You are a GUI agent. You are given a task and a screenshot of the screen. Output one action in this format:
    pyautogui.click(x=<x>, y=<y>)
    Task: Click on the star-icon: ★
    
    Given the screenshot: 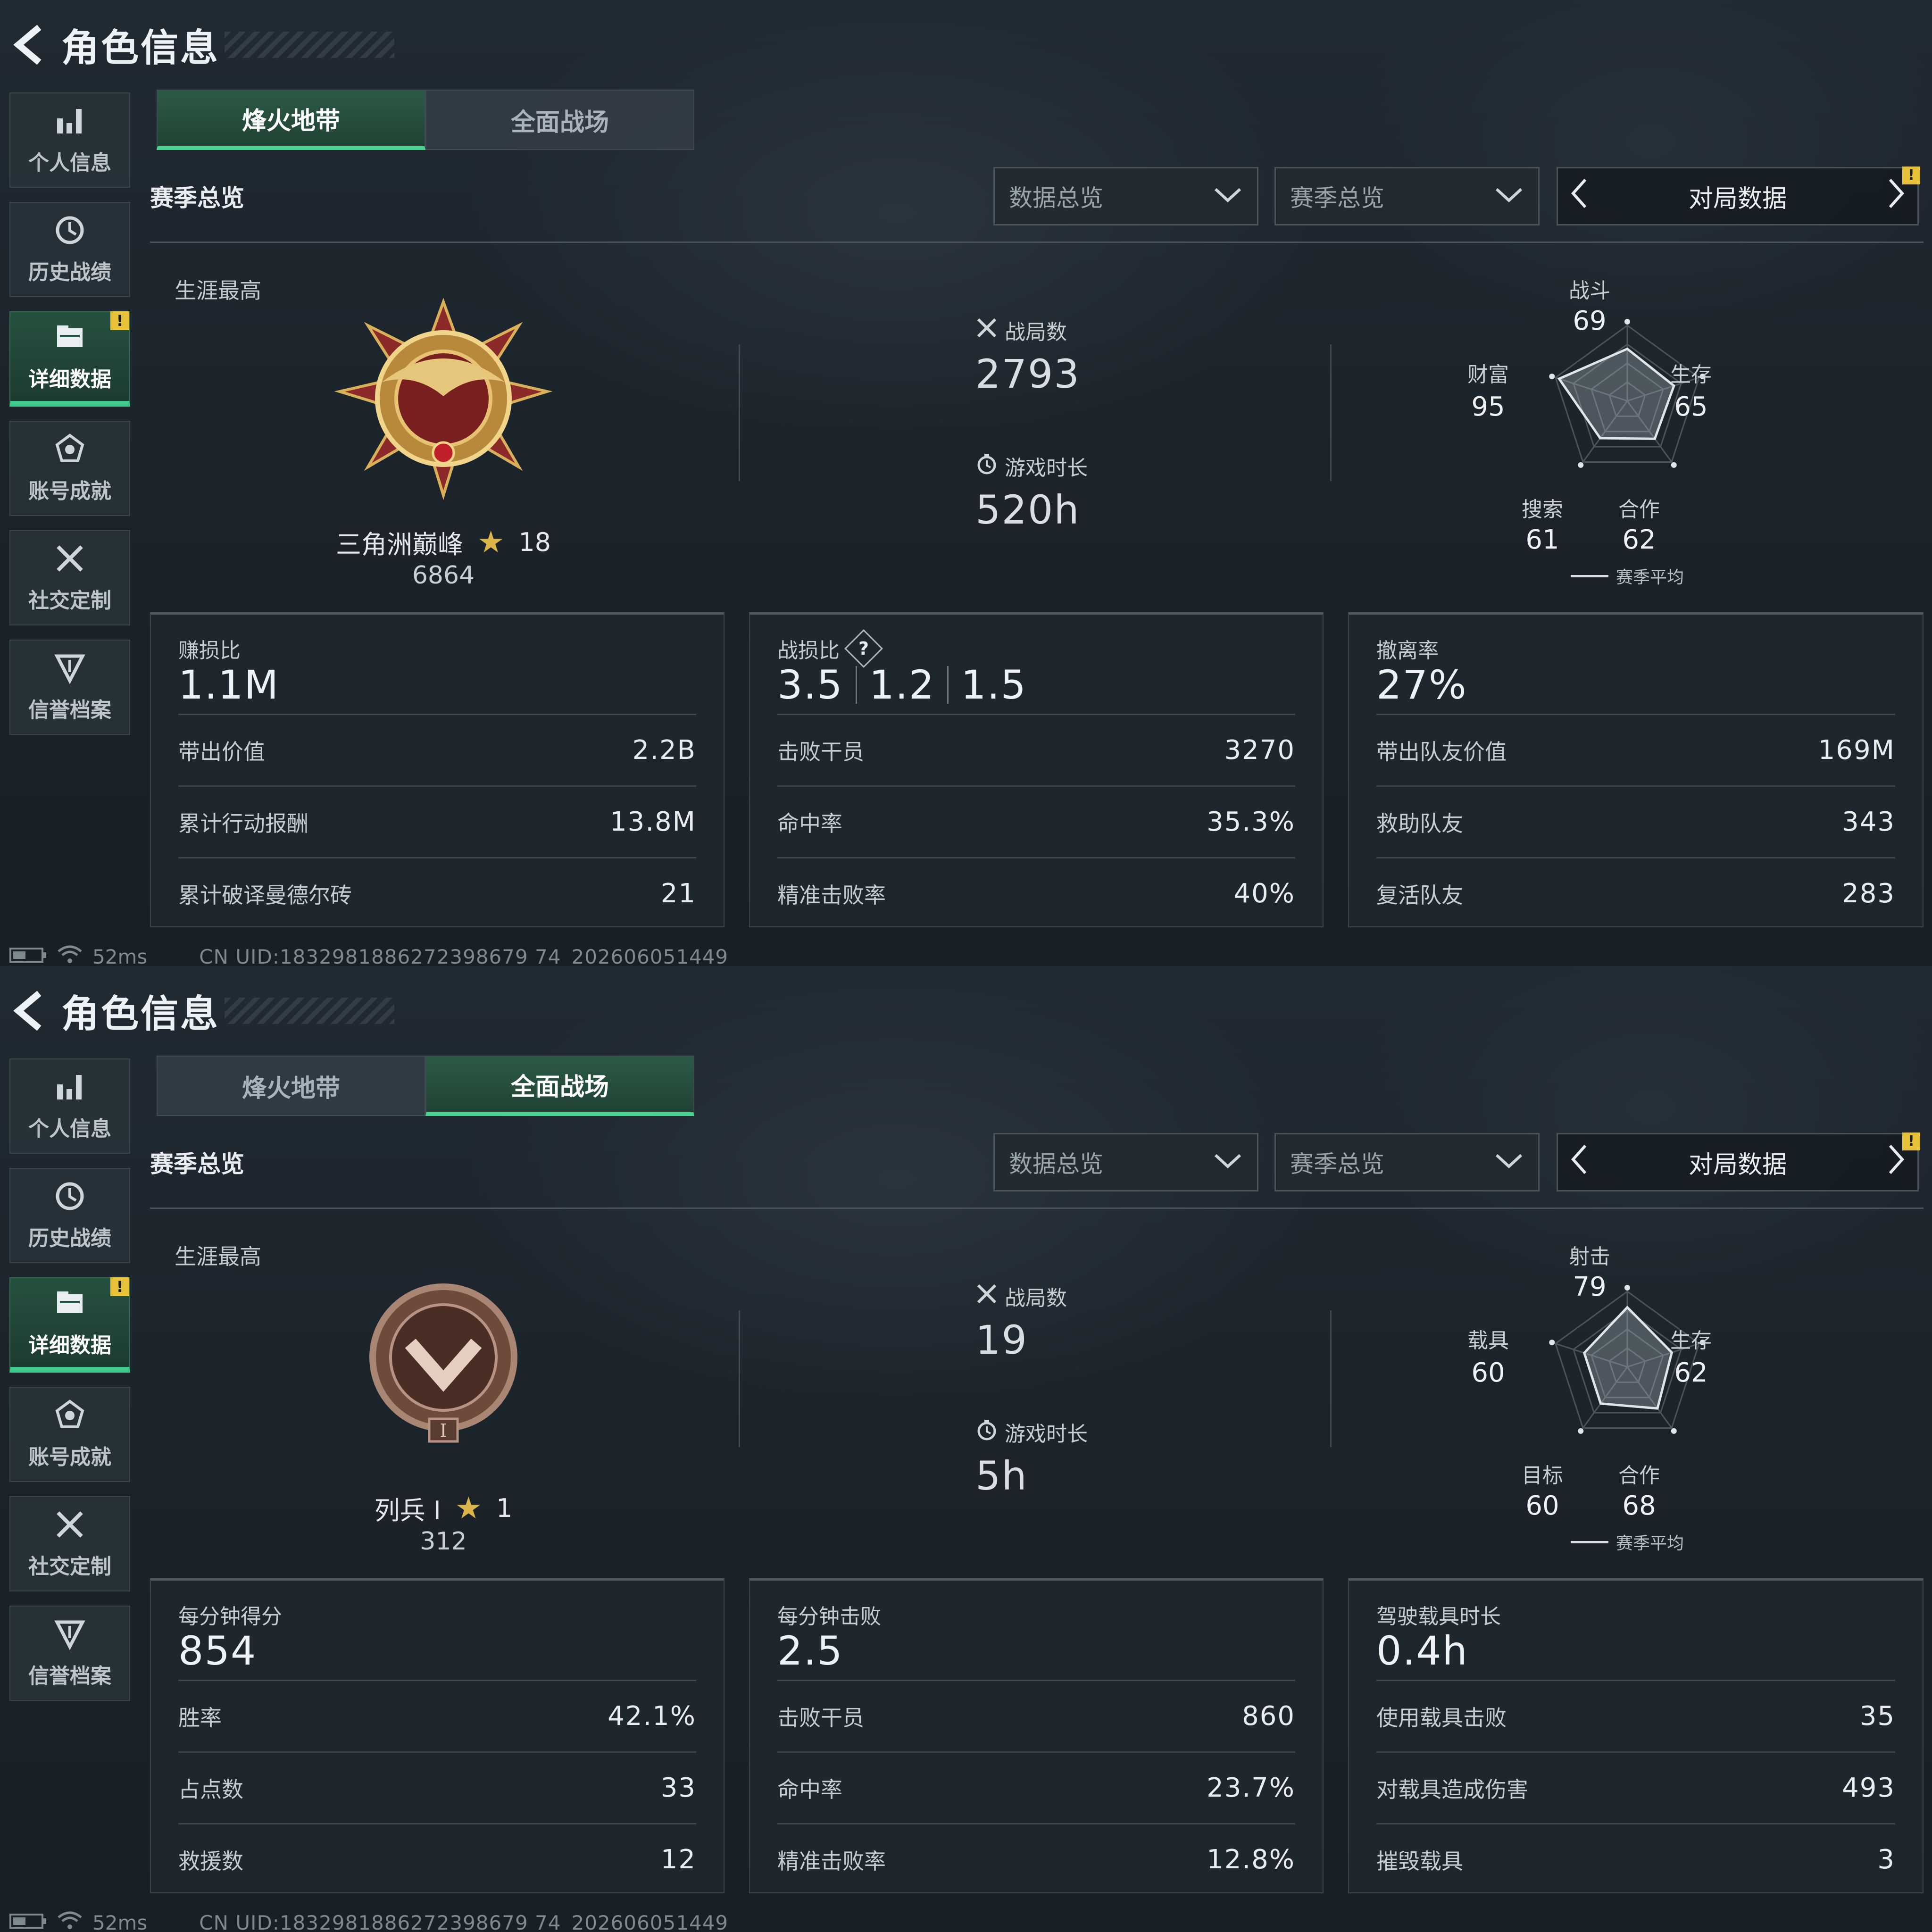 What is the action you would take?
    pyautogui.click(x=491, y=542)
    